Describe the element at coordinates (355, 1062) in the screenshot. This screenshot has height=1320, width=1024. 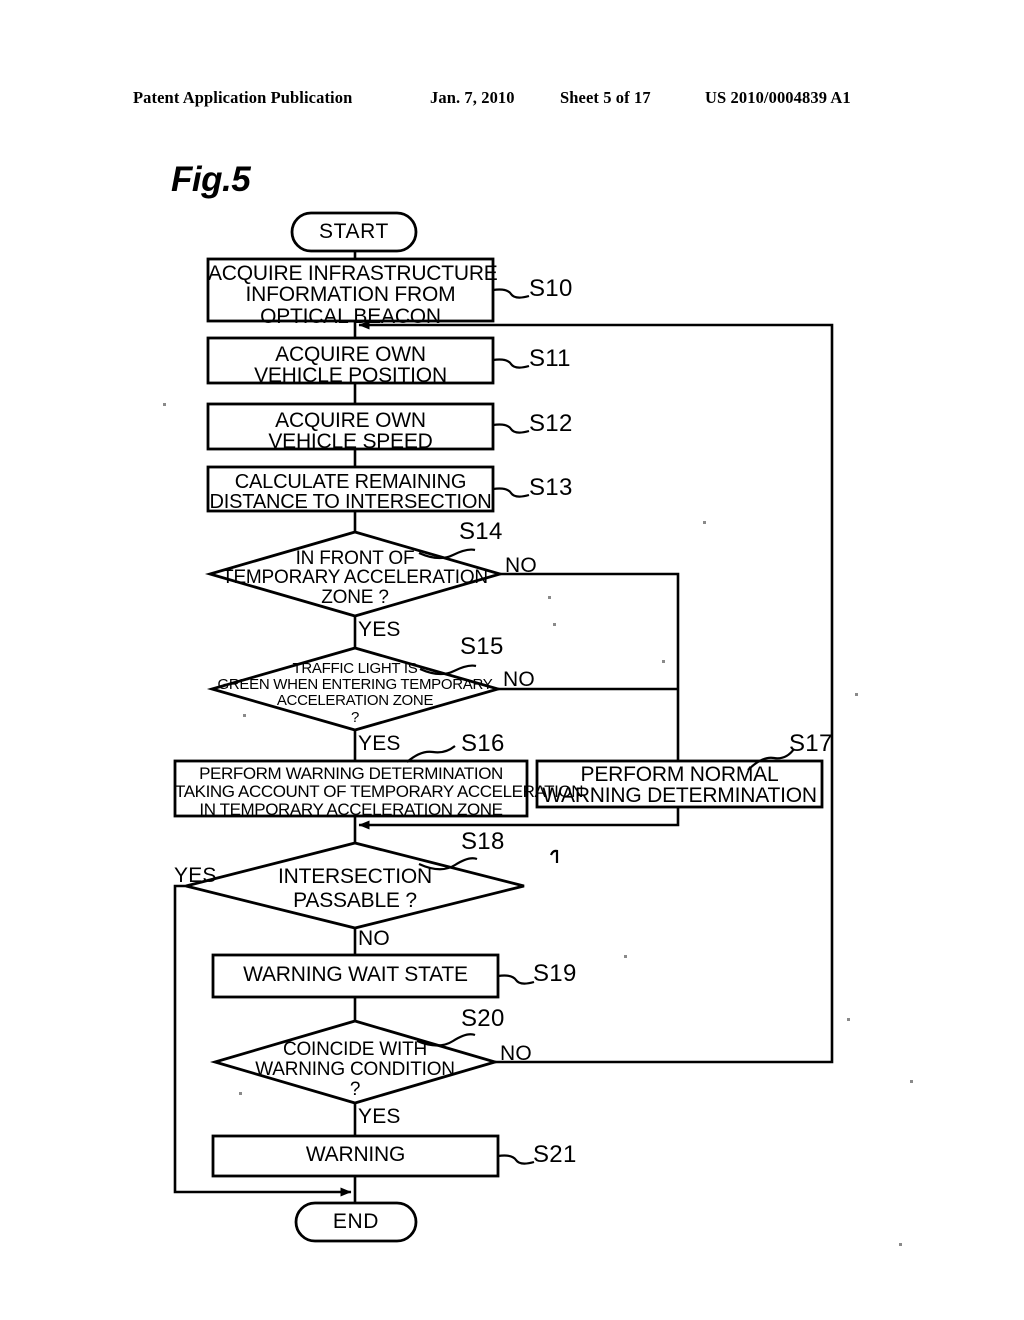
I see `s20-diamond-shape` at that location.